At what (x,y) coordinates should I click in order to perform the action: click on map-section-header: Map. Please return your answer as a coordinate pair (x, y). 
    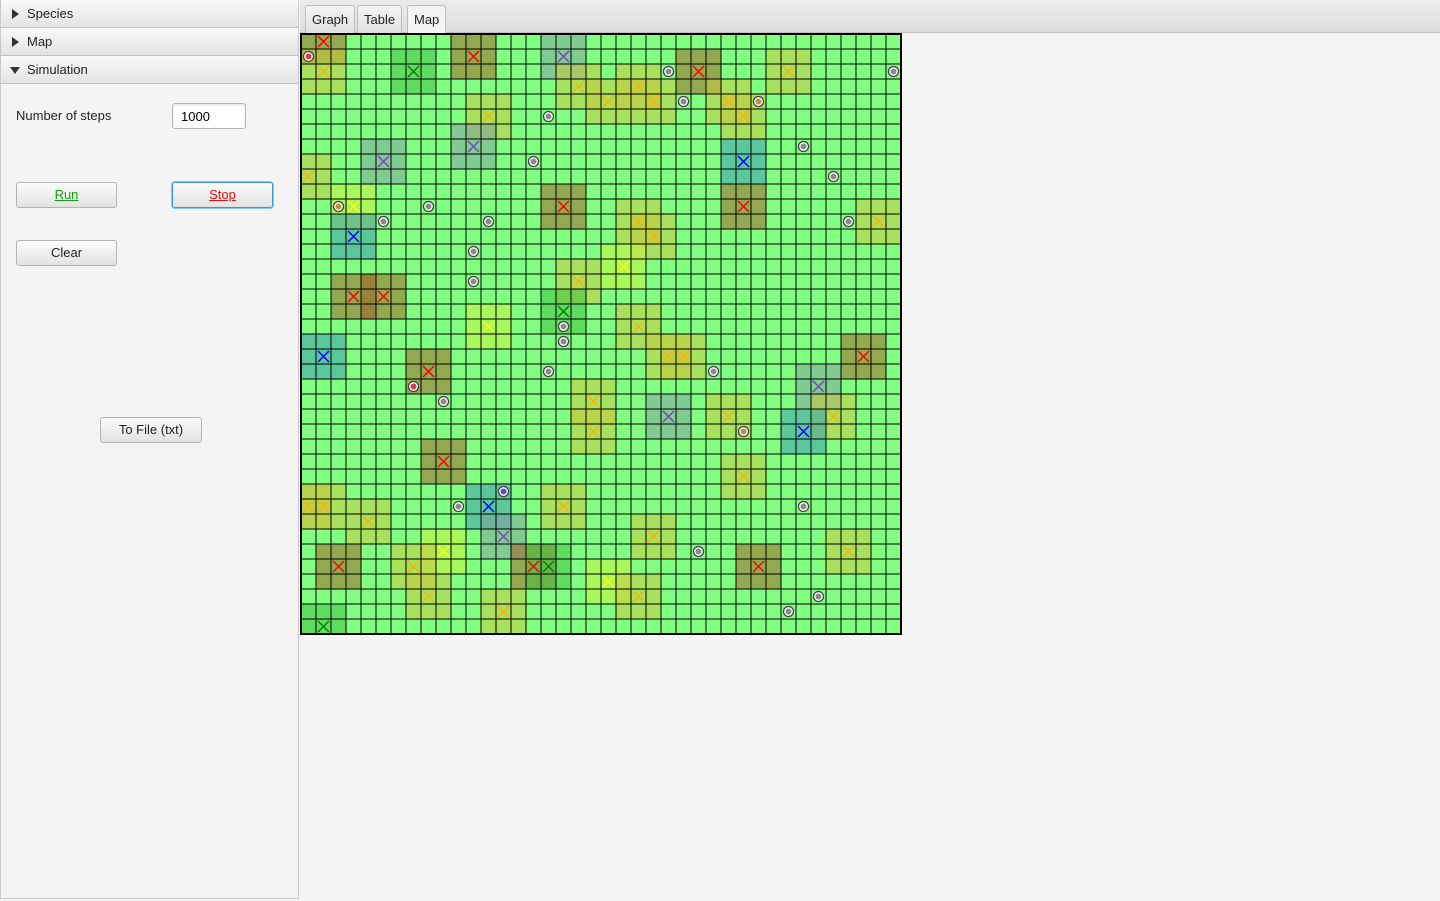
    Looking at the image, I should click on (149, 42).